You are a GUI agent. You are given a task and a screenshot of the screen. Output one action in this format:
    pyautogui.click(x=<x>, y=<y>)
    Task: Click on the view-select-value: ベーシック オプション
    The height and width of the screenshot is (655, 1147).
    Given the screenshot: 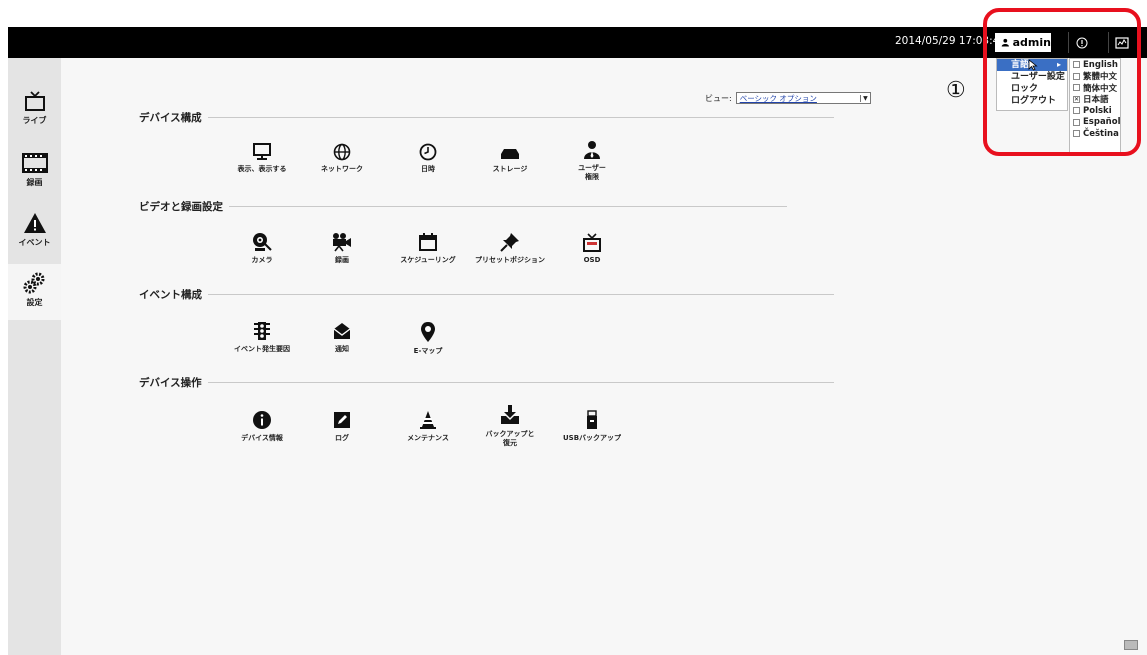 What is the action you would take?
    pyautogui.click(x=778, y=98)
    